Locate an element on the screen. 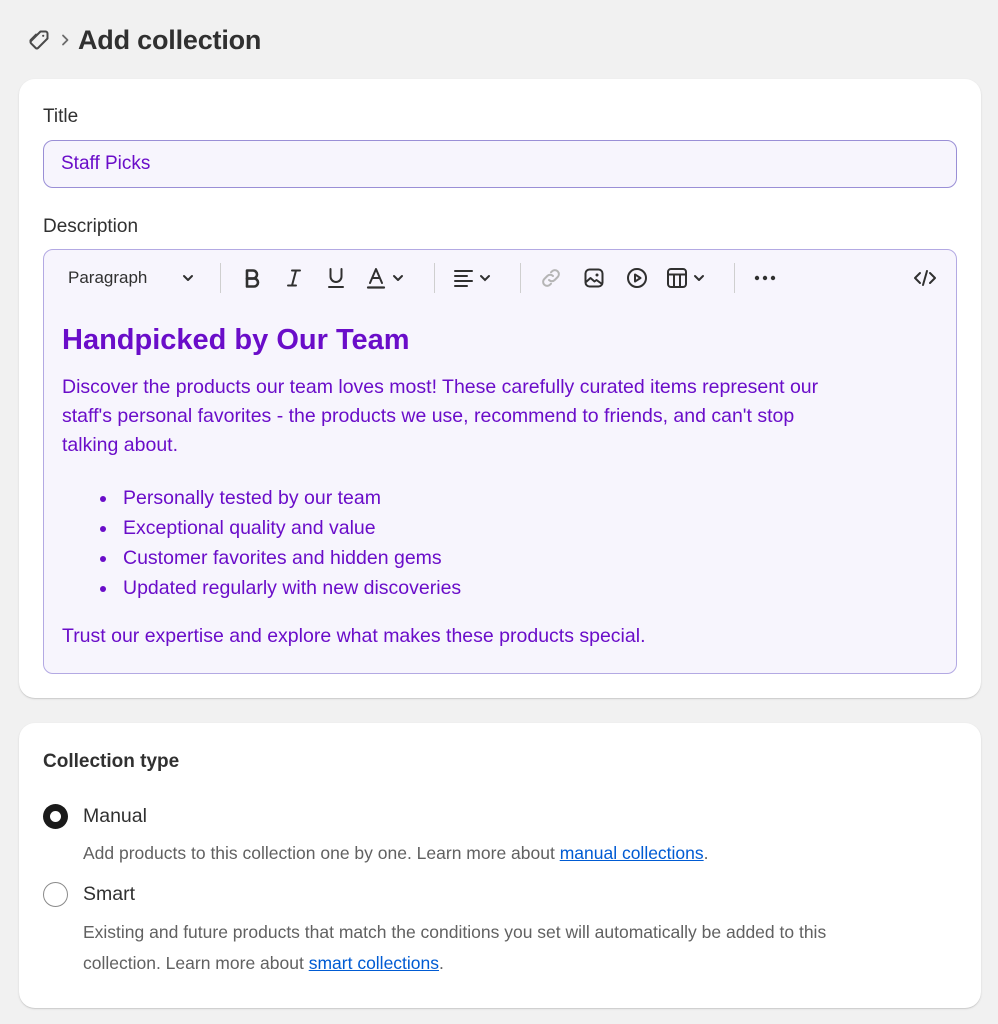 This screenshot has height=1024, width=998. manual-radio-option: Manual is located at coordinates (95, 816).